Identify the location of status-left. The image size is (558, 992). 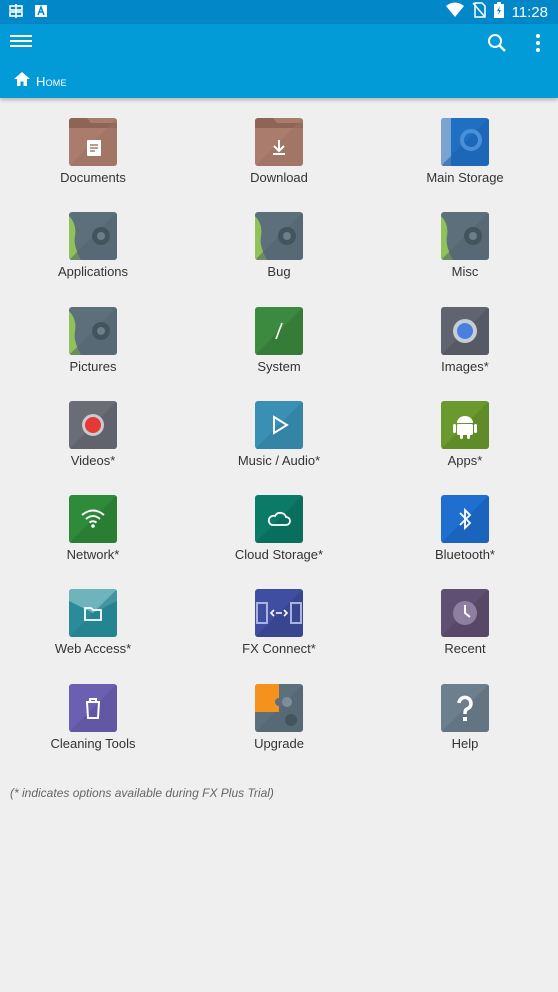
(28, 13).